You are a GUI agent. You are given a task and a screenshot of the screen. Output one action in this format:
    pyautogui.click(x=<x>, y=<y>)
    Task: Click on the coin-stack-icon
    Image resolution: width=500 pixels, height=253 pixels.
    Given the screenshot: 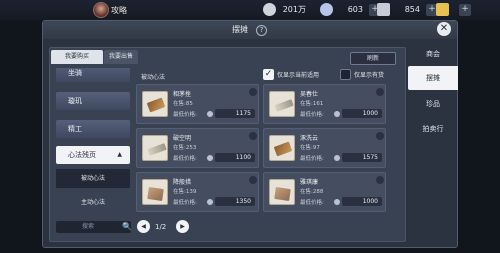 What is the action you would take?
    pyautogui.click(x=269, y=9)
    